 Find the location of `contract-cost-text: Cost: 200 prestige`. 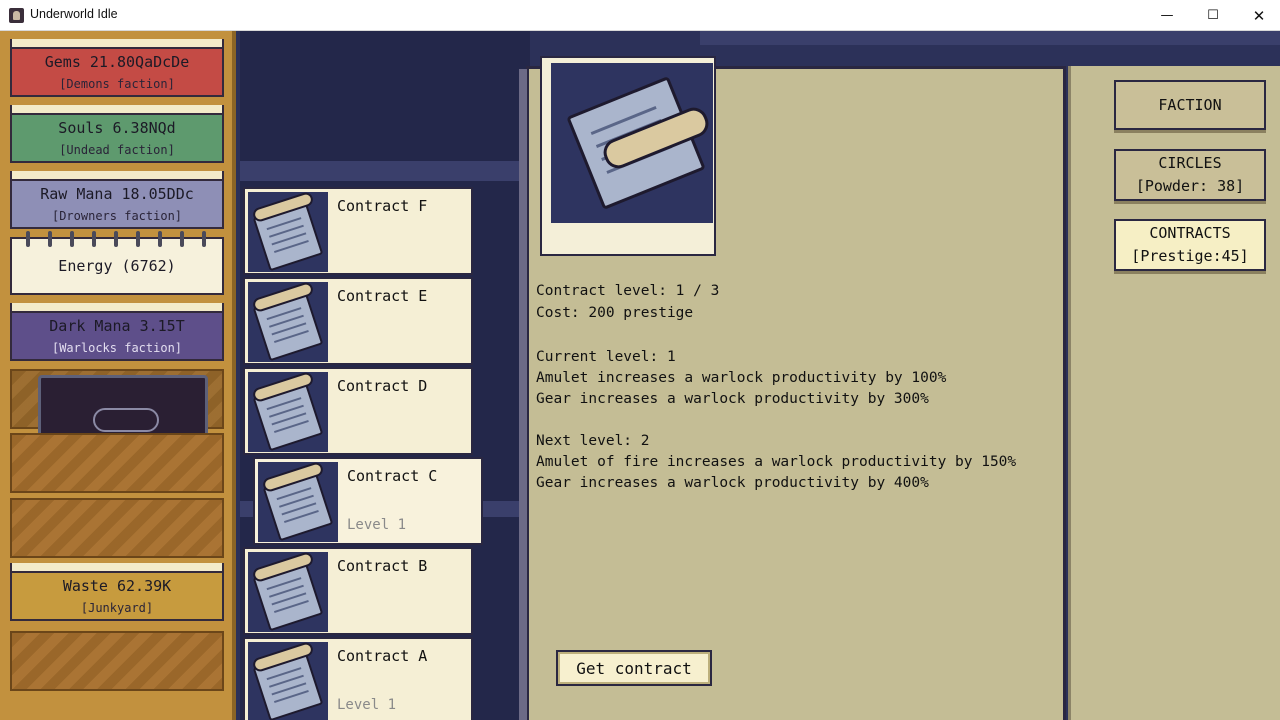

contract-cost-text: Cost: 200 prestige is located at coordinates (615, 313).